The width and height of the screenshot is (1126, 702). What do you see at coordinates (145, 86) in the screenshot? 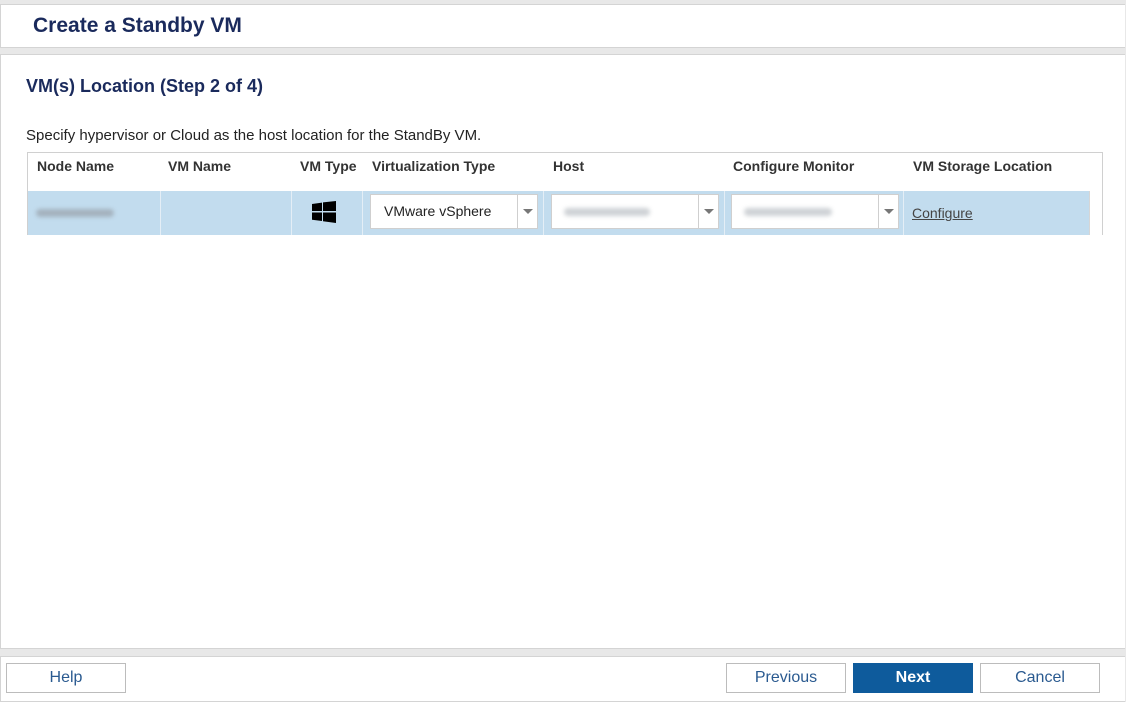
I see `step-title: VM(s) Location (Step 2 of 4)` at bounding box center [145, 86].